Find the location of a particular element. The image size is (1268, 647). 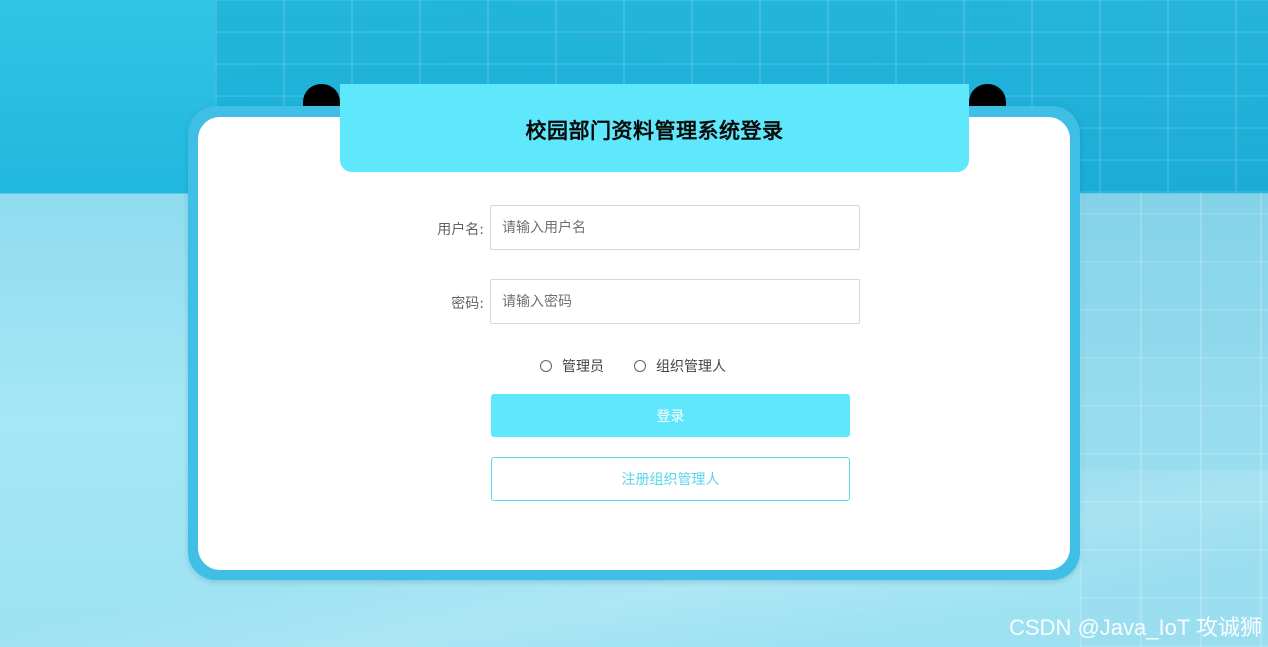

role-radio-group: 管理员 组织管理人 is located at coordinates (648, 366).